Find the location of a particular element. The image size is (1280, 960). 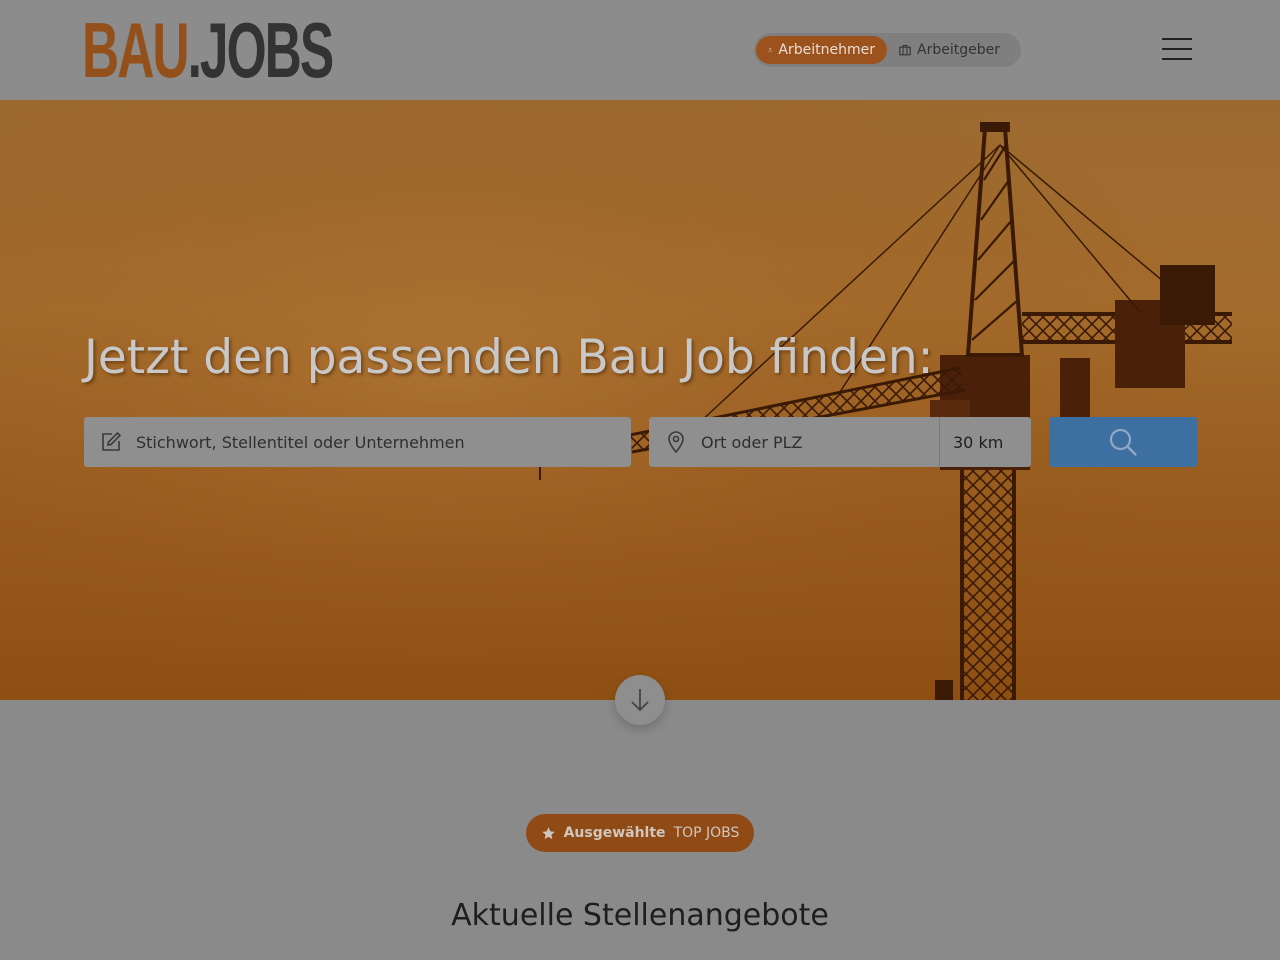

role-button-arbeitnehmer: Arbeitnehmer is located at coordinates (821, 50).